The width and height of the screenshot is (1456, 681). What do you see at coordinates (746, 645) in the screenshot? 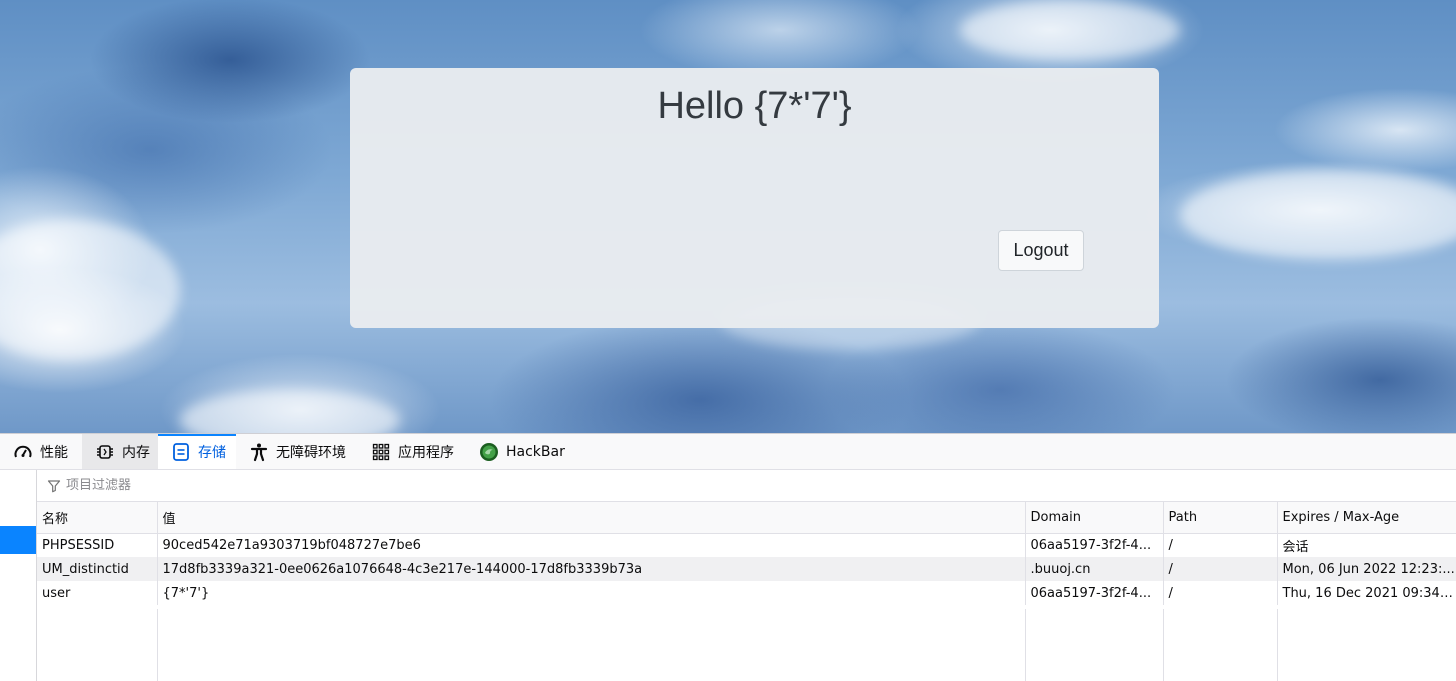
I see `table-empty-area` at bounding box center [746, 645].